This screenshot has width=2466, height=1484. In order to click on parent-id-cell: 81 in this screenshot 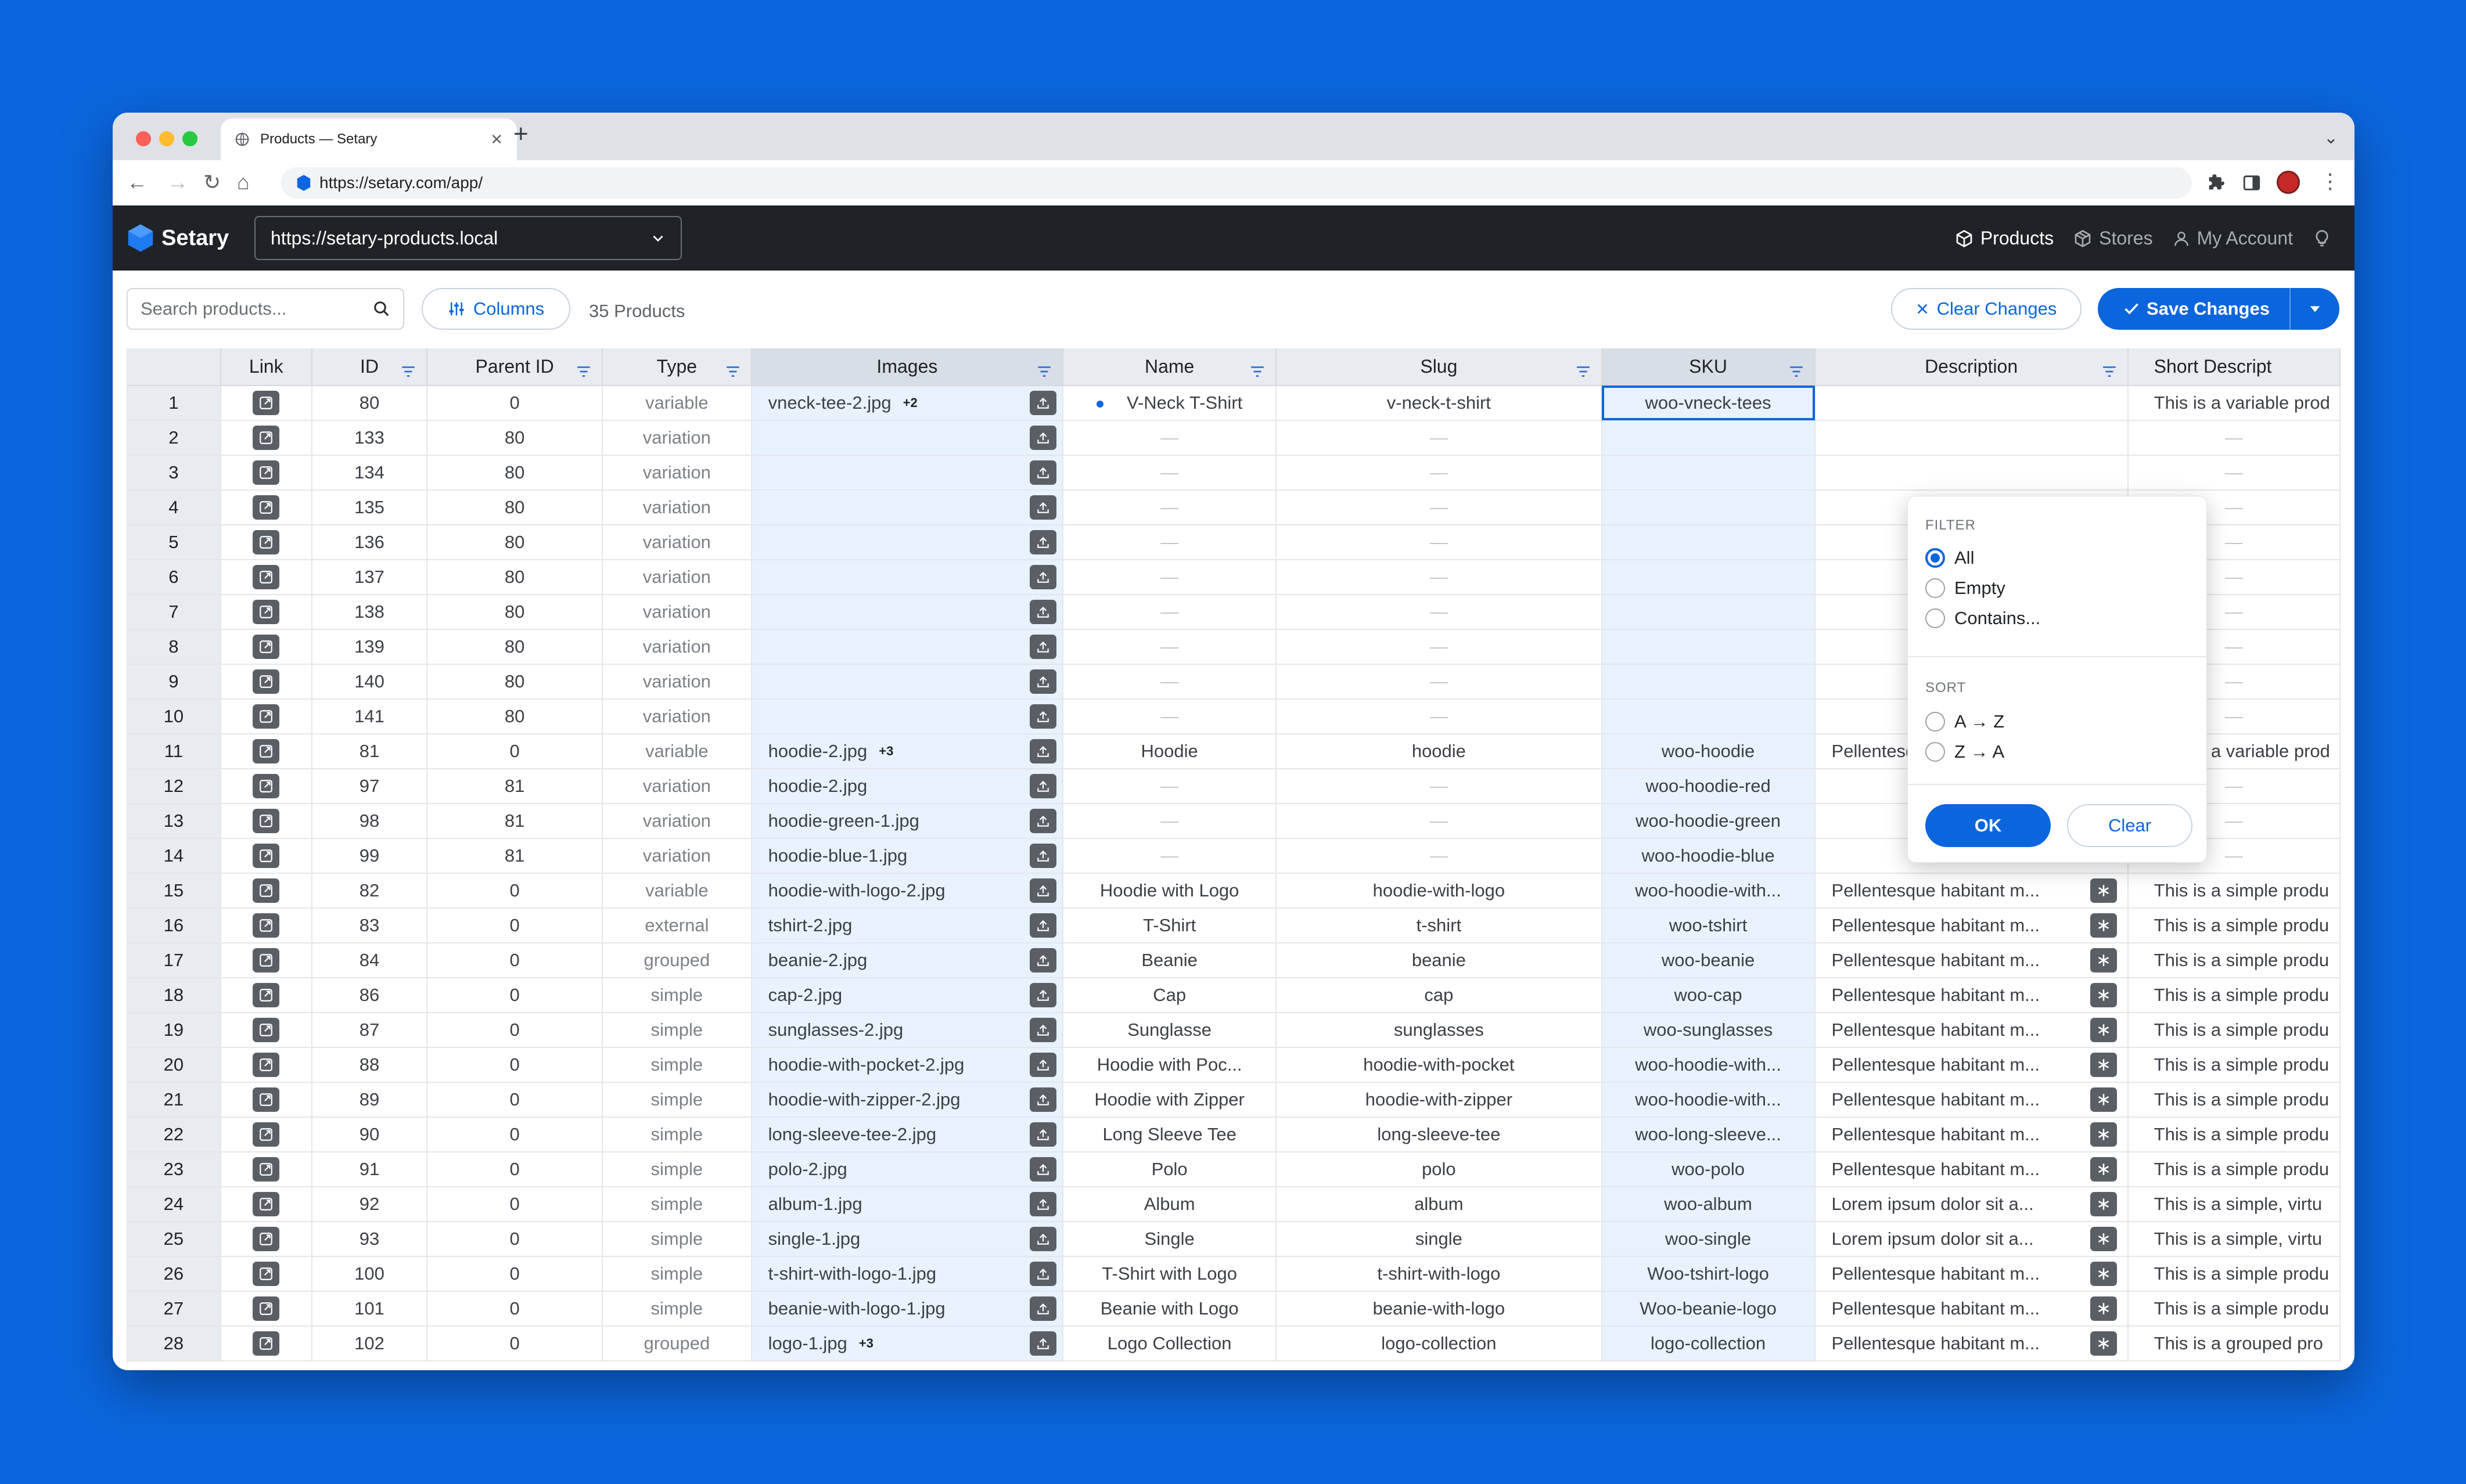, I will do `click(515, 856)`.